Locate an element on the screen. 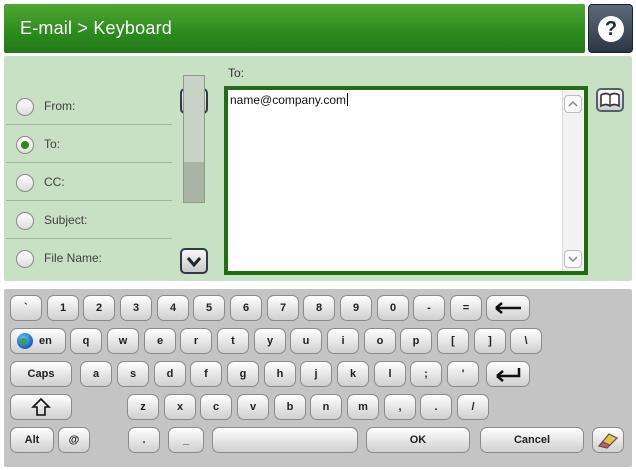 Image resolution: width=636 pixels, height=470 pixels. key-r: r is located at coordinates (196, 341).